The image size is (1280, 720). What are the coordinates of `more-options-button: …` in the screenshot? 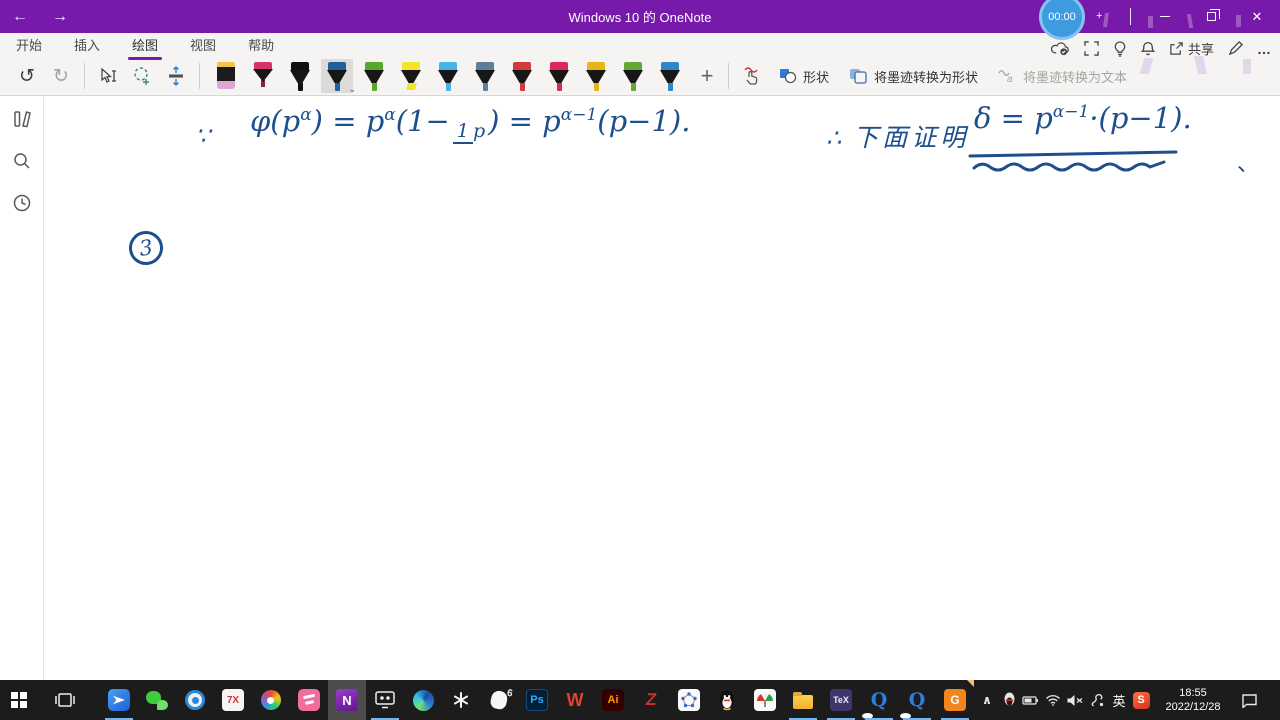 It's located at (1264, 49).